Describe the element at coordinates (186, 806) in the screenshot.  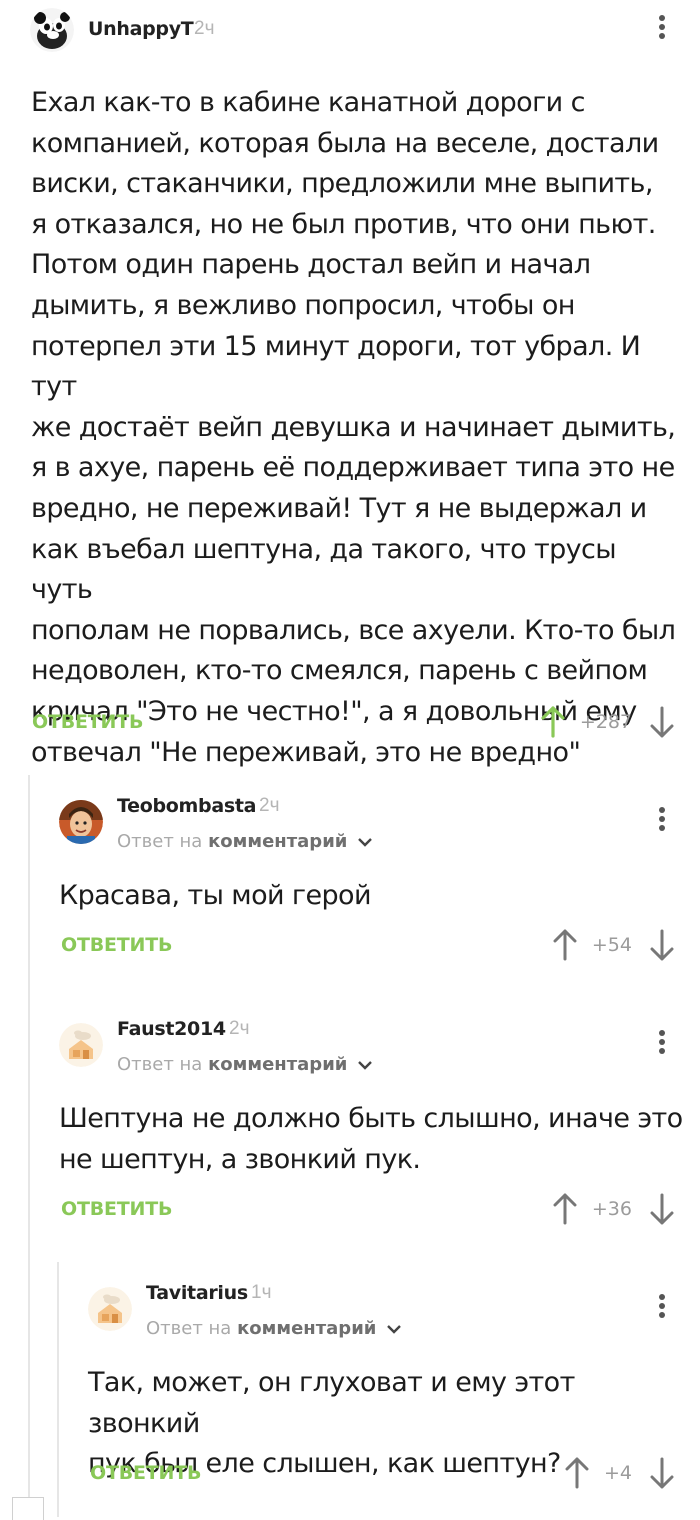
I see `author-name: Teobombasta` at that location.